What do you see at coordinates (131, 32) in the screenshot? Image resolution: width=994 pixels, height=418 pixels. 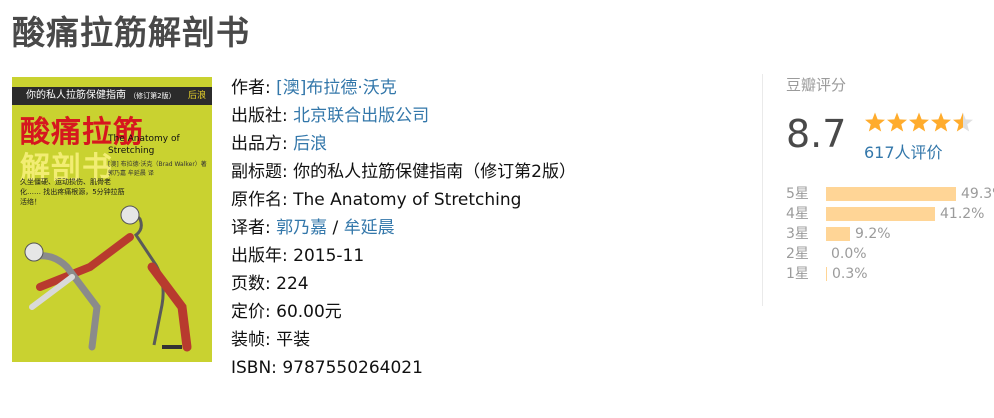 I see `page-title: 酸痛拉筋解剖书` at bounding box center [131, 32].